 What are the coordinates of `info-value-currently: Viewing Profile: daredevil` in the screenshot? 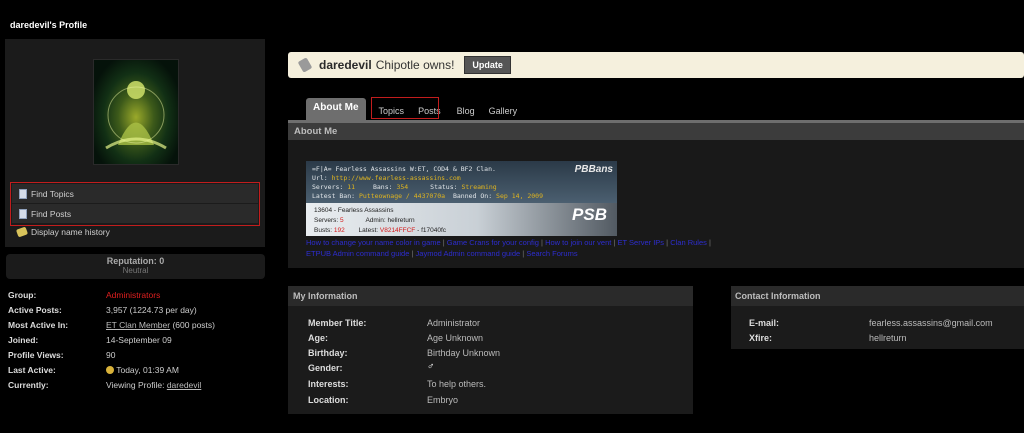 It's located at (153, 385).